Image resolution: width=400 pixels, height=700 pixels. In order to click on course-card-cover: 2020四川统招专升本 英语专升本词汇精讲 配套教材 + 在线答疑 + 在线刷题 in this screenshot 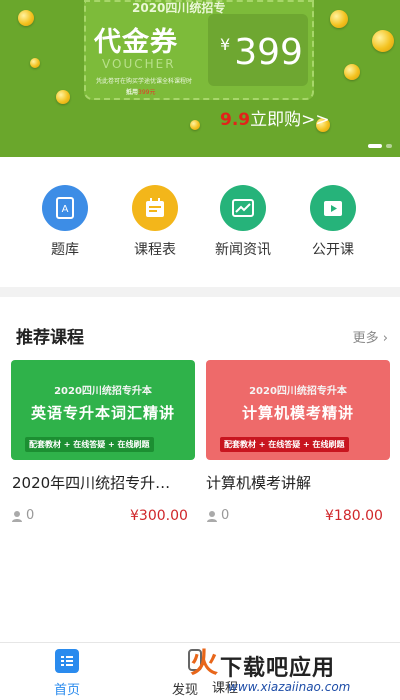, I will do `click(103, 410)`.